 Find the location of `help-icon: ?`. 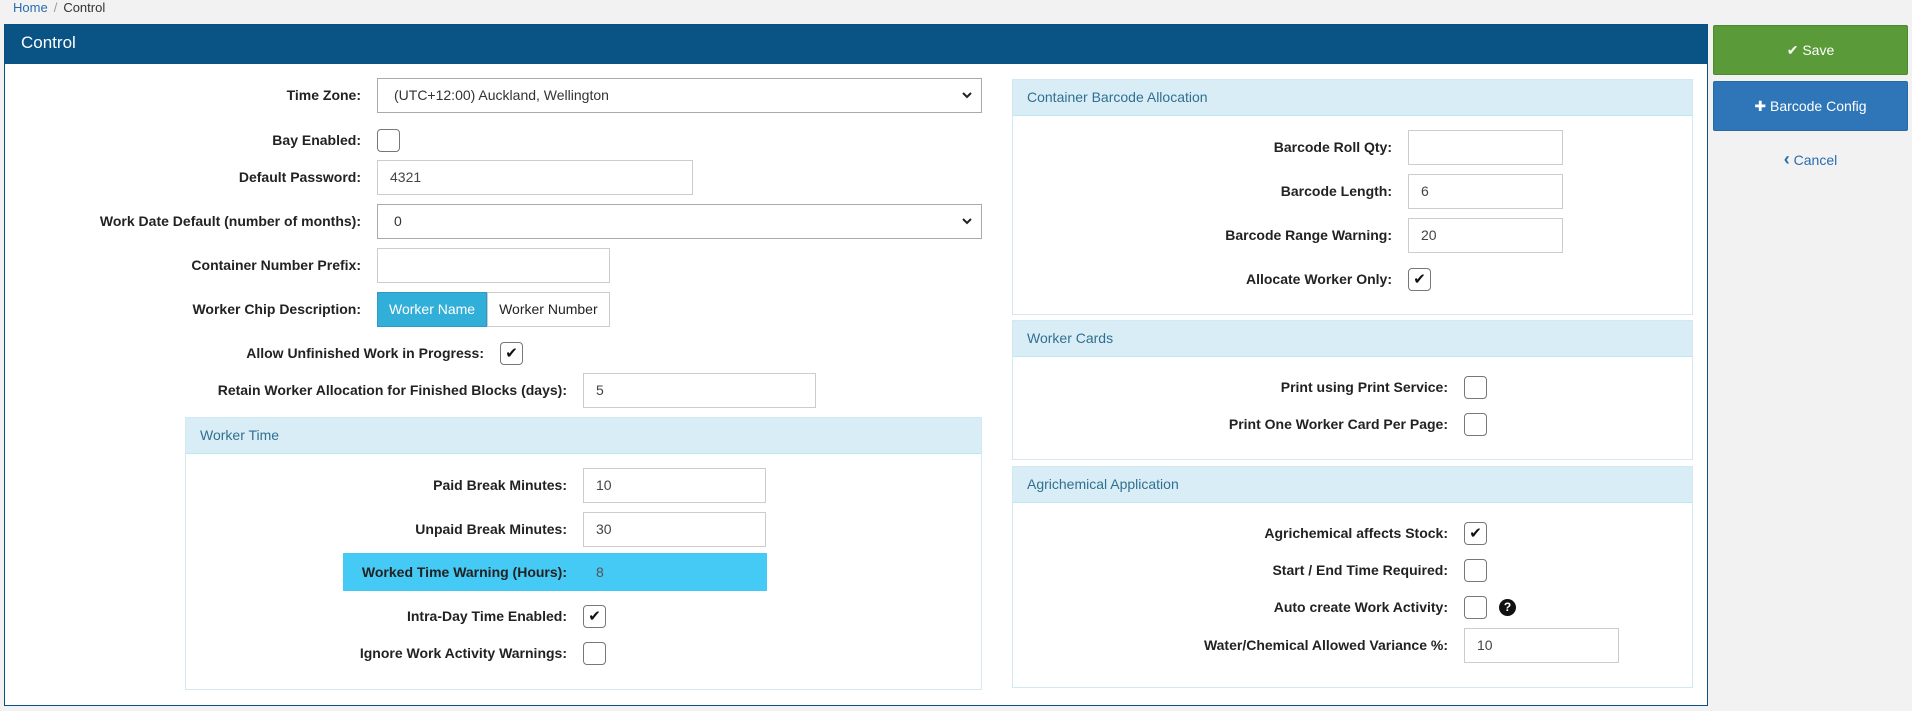

help-icon: ? is located at coordinates (1507, 607).